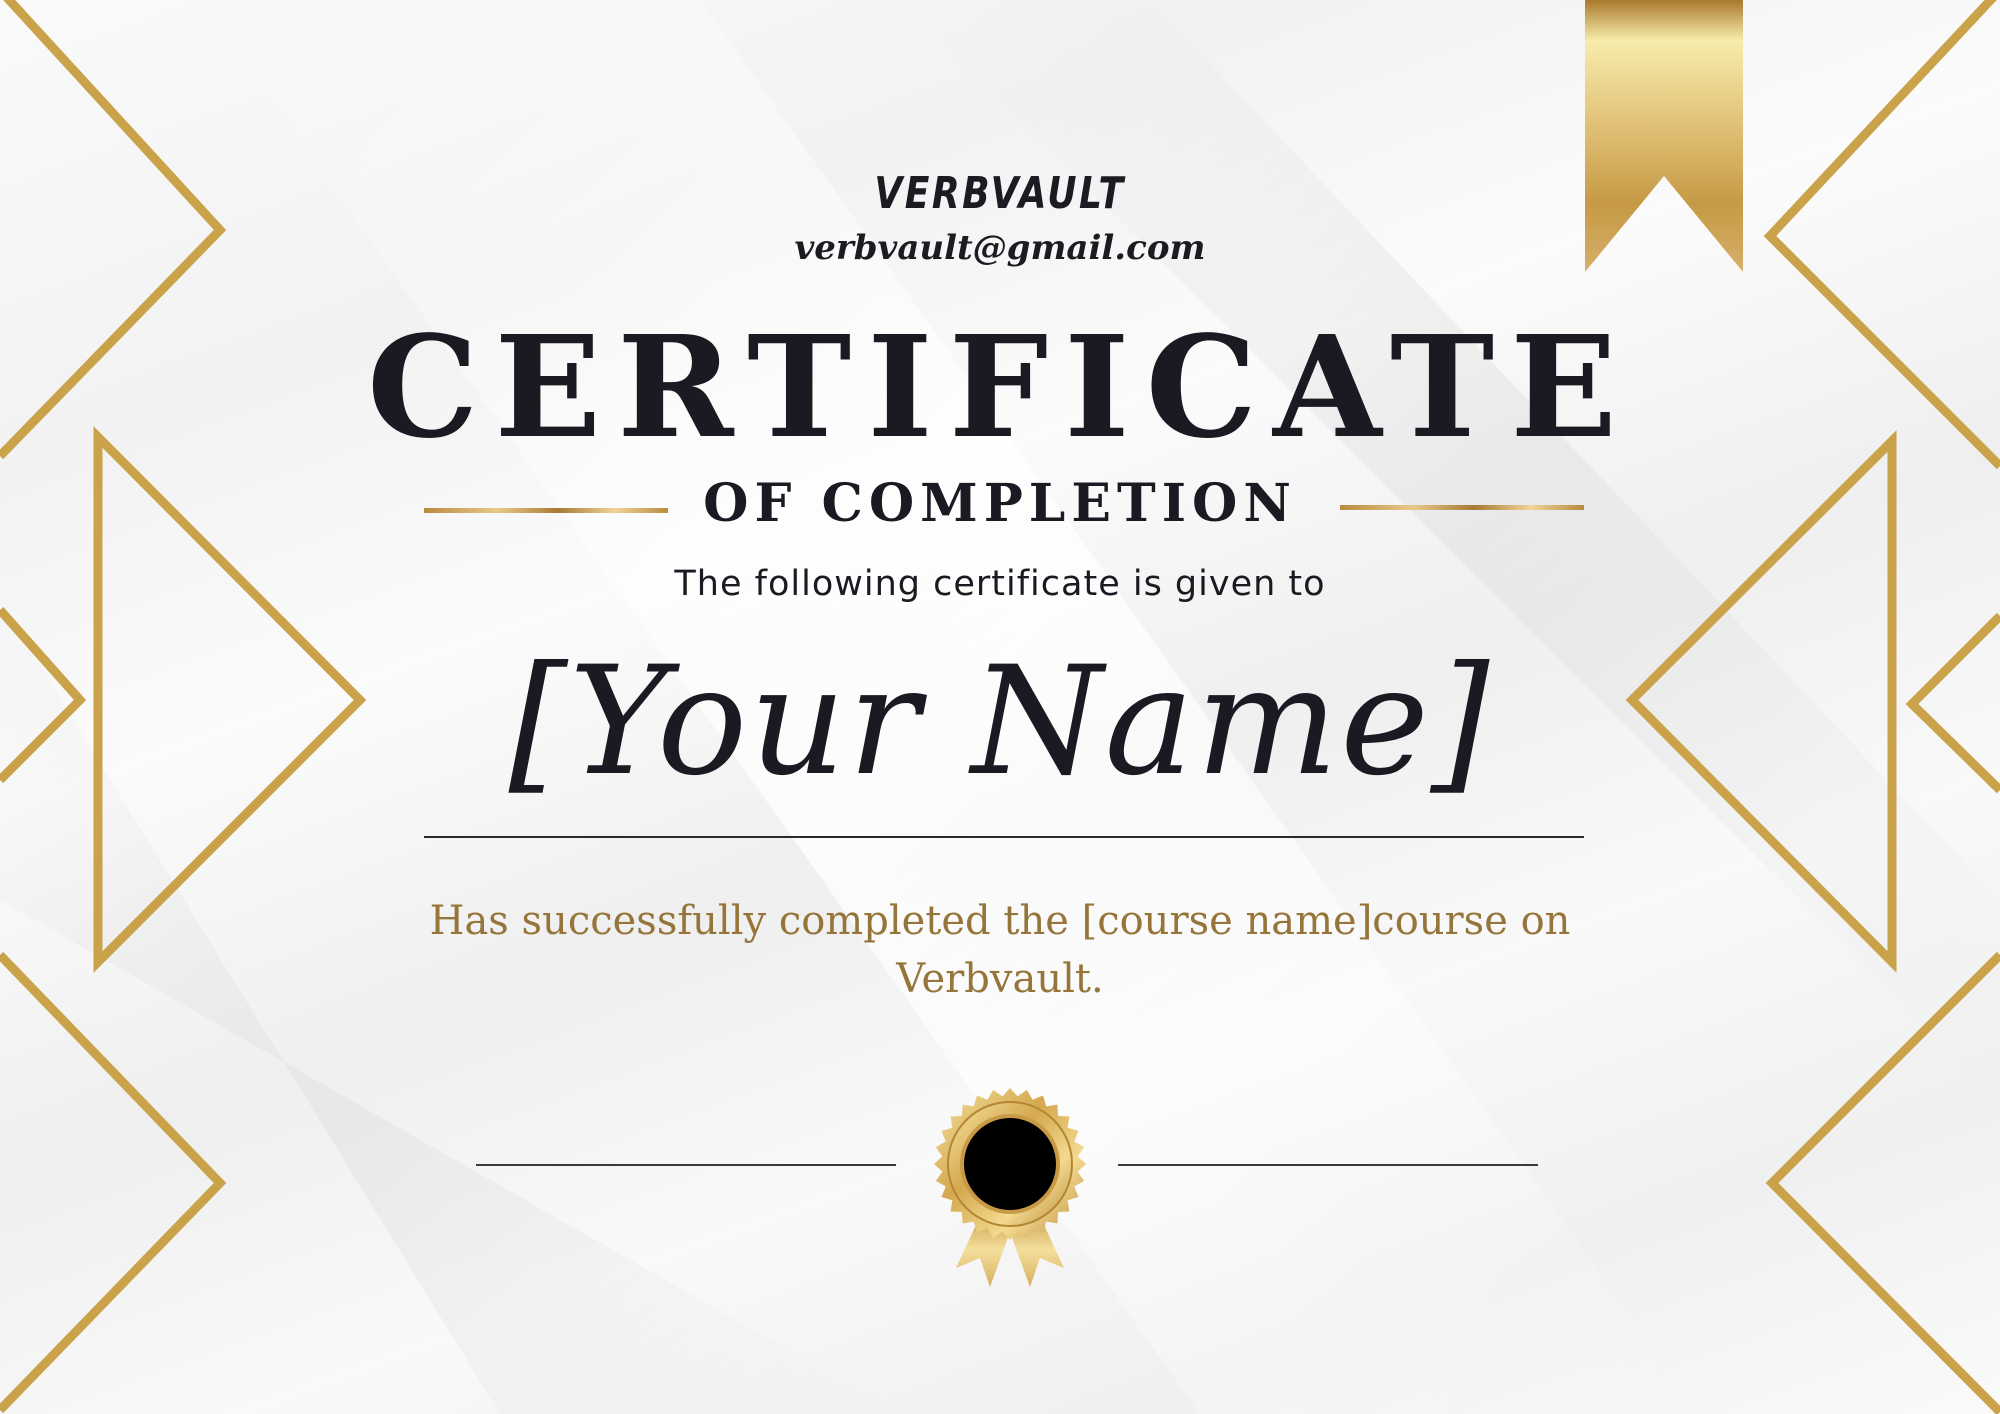 Image resolution: width=2000 pixels, height=1414 pixels. What do you see at coordinates (1000, 193) in the screenshot?
I see `brand-name: VERBVAULT` at bounding box center [1000, 193].